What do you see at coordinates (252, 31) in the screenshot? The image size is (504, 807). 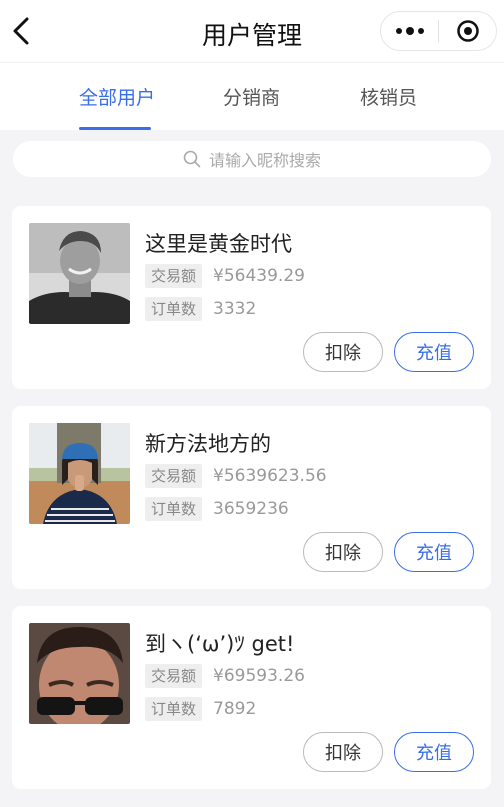 I see `navigation-bar: 用户管理` at bounding box center [252, 31].